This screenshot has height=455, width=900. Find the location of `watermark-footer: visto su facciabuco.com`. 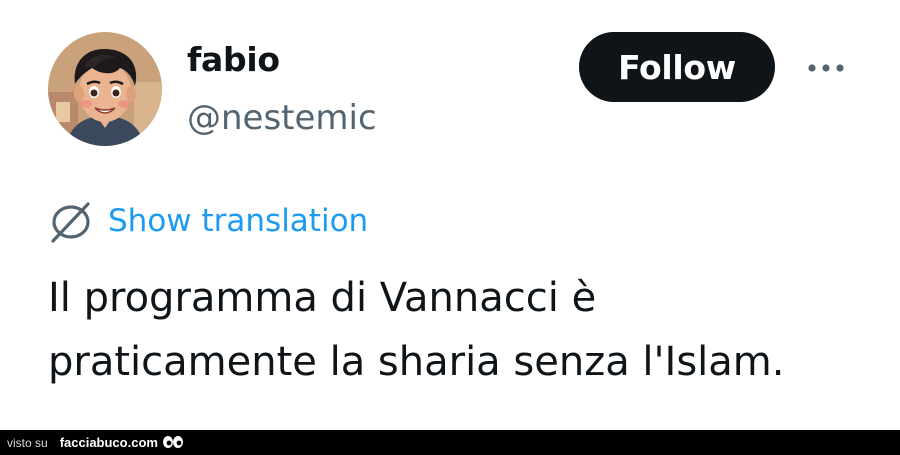

watermark-footer: visto su facciabuco.com is located at coordinates (450, 442).